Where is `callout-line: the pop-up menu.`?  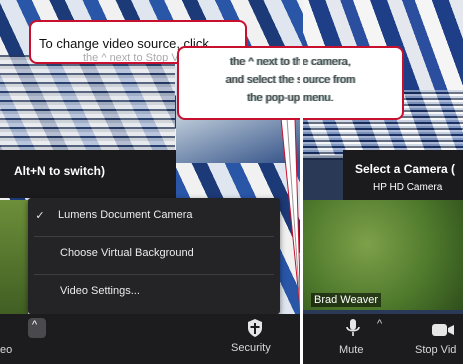 callout-line: the pop-up menu. is located at coordinates (290, 98).